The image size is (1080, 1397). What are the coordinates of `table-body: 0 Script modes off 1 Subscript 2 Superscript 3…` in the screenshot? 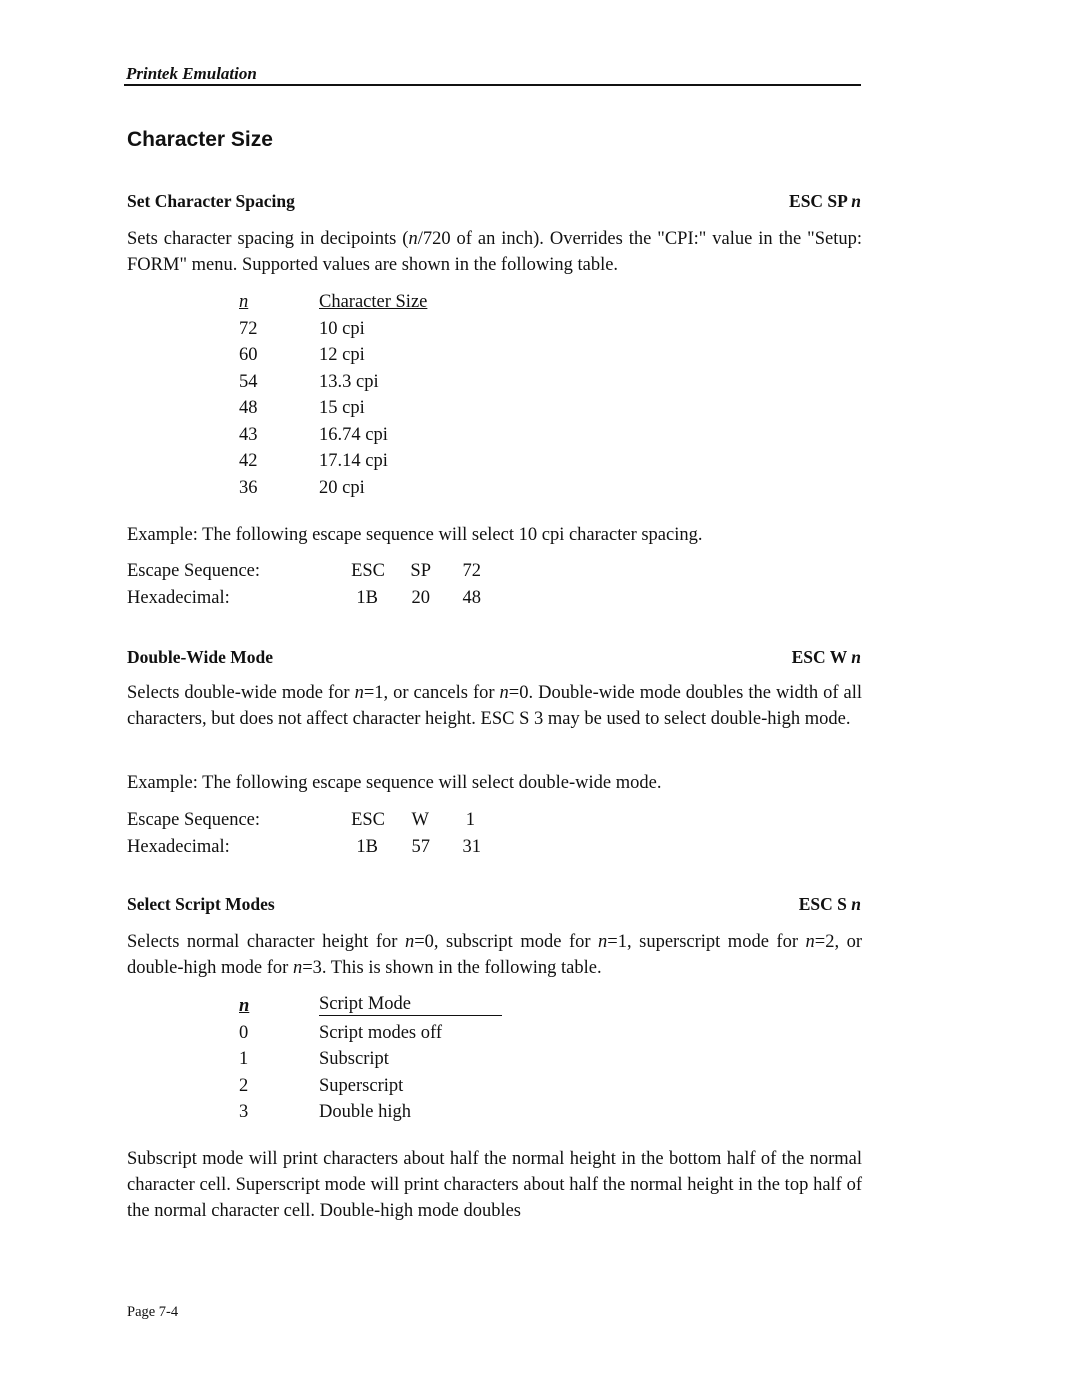 It's located at (387, 1073).